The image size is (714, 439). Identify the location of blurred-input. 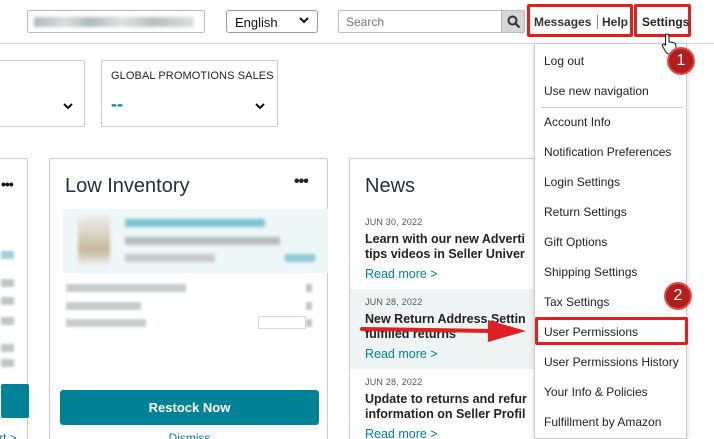
(282, 322).